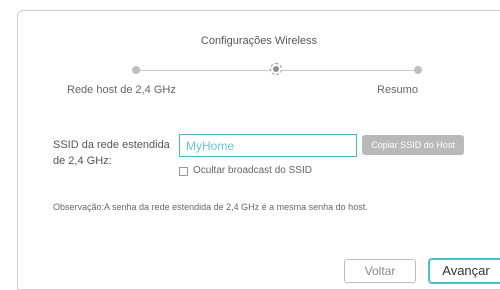  I want to click on ssid-input, so click(268, 145).